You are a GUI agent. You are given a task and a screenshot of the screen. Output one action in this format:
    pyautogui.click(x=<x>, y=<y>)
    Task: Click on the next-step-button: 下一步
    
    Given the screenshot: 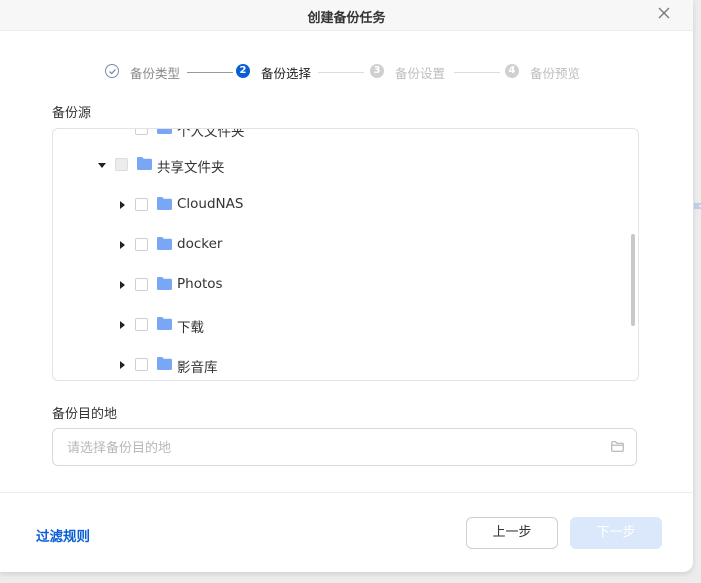 What is the action you would take?
    pyautogui.click(x=616, y=533)
    